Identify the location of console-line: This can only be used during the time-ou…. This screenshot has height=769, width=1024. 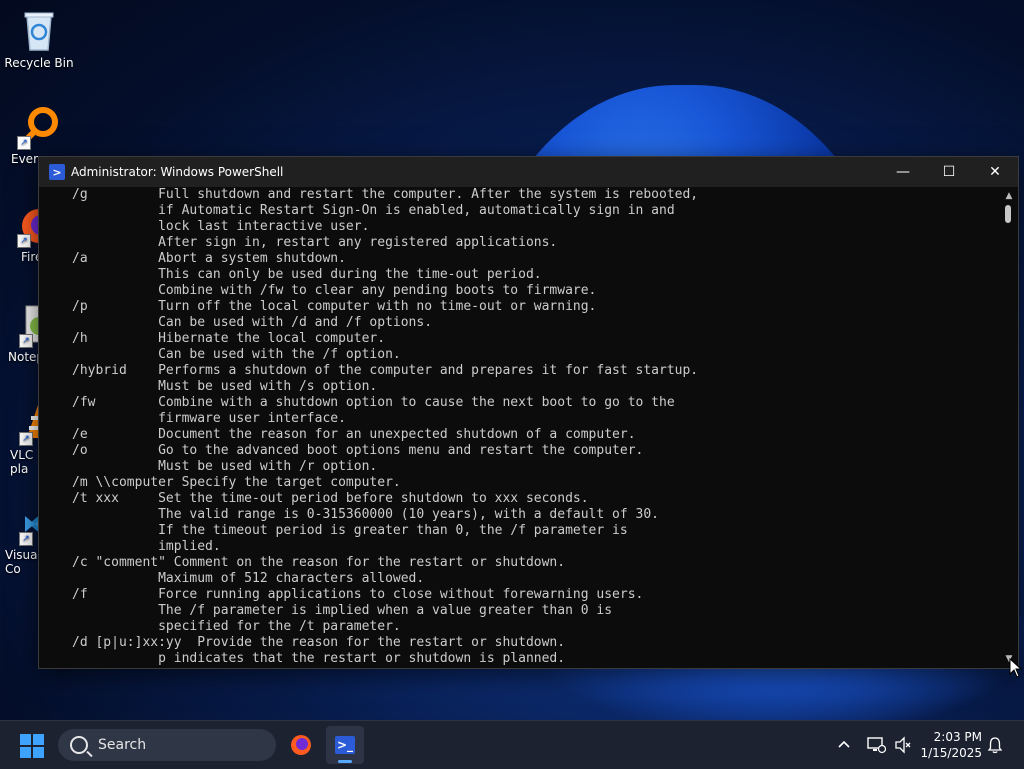
(307, 274).